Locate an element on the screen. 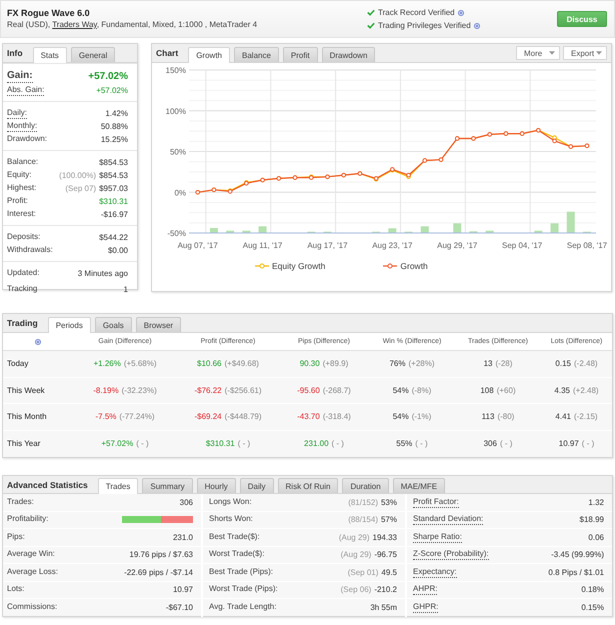  difference-value: (-28) is located at coordinates (504, 363).